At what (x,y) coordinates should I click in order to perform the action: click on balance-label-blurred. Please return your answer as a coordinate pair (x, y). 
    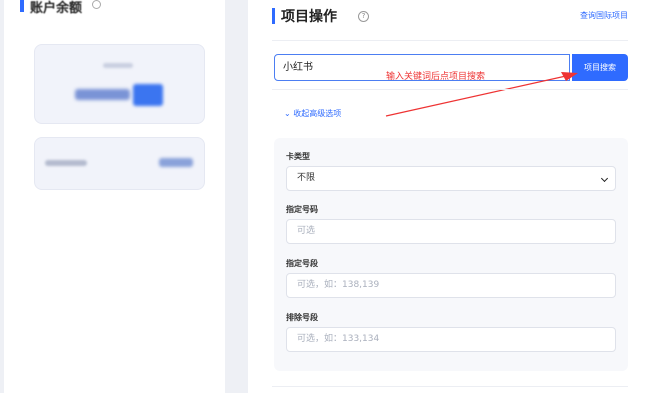
    Looking at the image, I should click on (118, 65).